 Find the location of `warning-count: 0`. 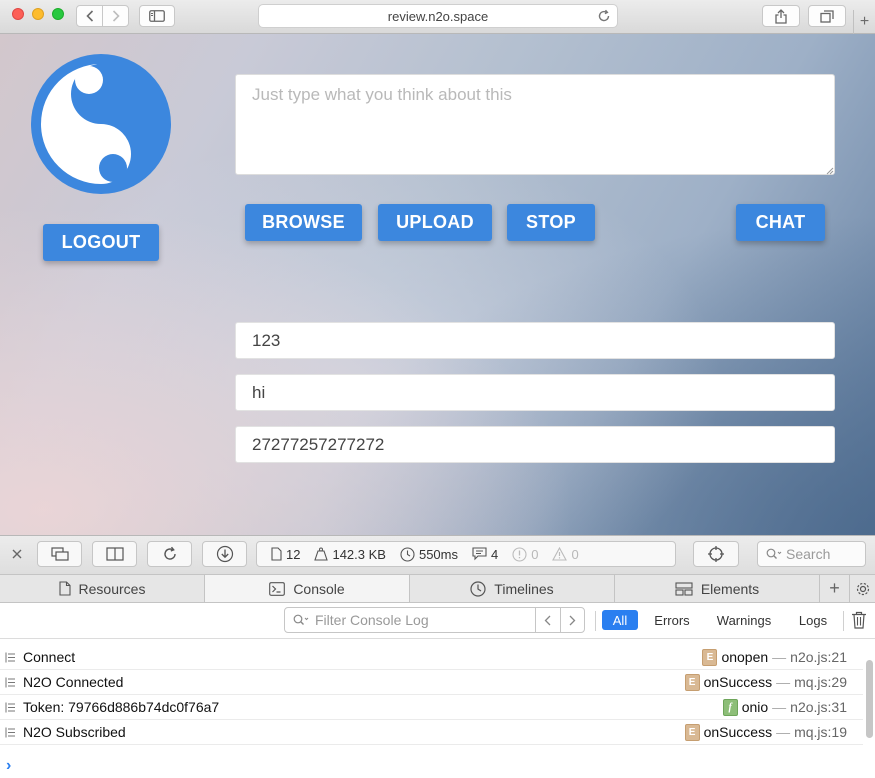

warning-count: 0 is located at coordinates (565, 554).